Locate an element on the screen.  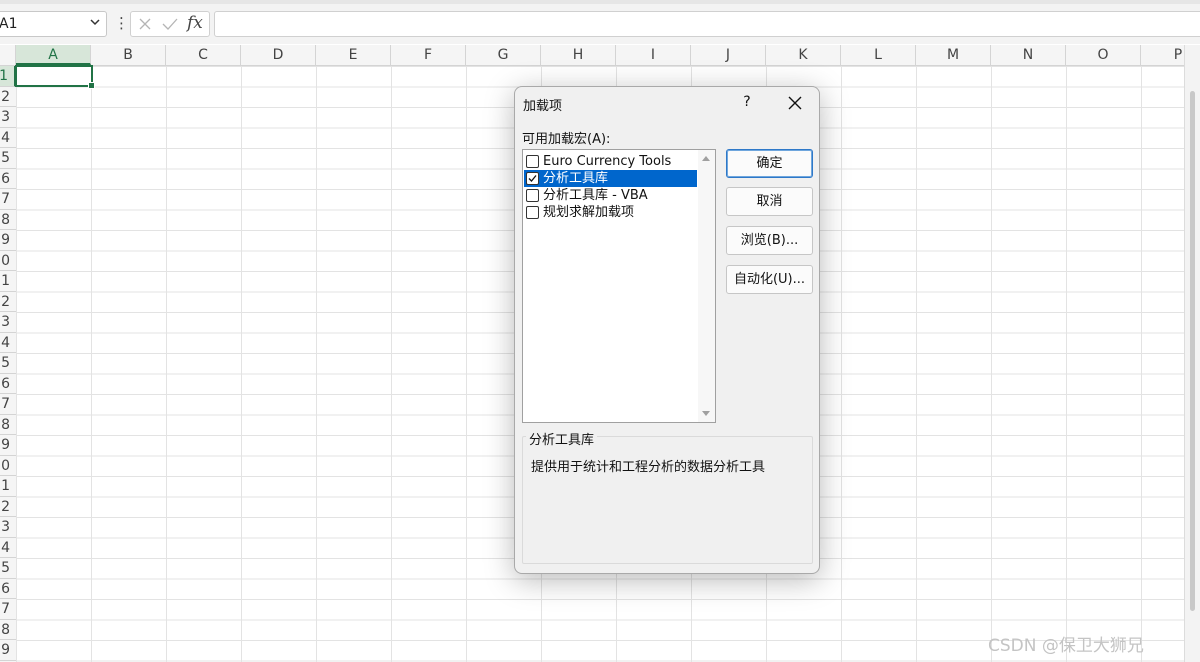
row-header: 21 is located at coordinates (8, 486).